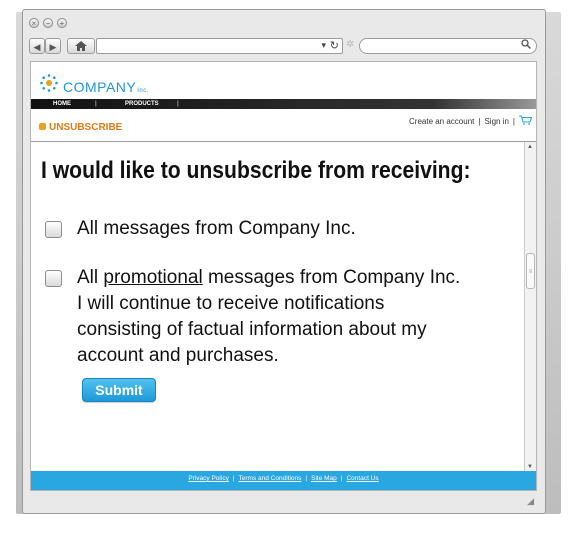  I want to click on sign-in-link: Sign in, so click(496, 121).